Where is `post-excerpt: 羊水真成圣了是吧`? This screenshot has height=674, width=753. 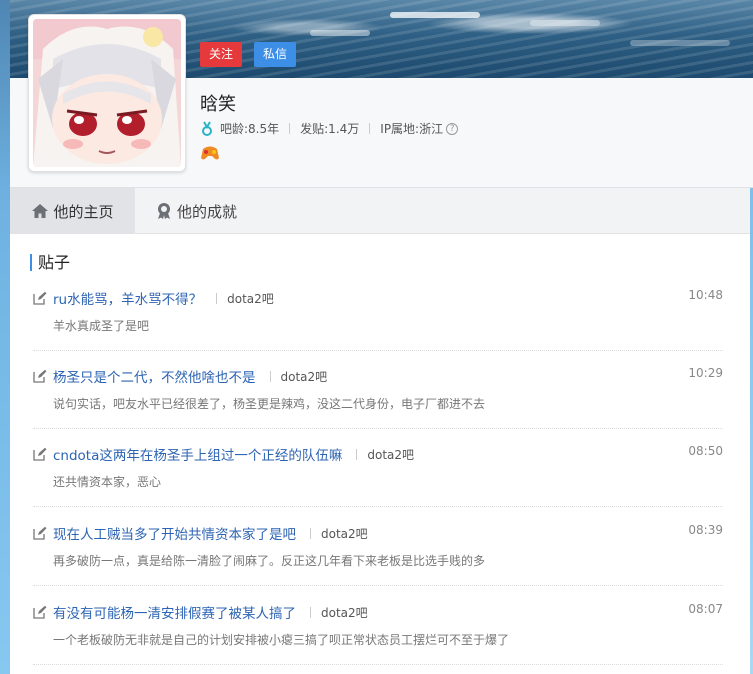 post-excerpt: 羊水真成圣了是吧 is located at coordinates (101, 326).